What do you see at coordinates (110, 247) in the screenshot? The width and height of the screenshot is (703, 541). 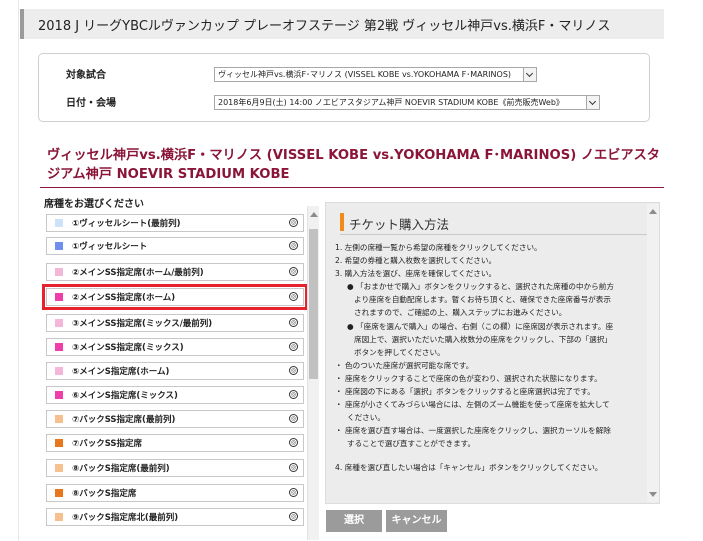 I see `seat-type-label: ①ヴィッセルシート` at bounding box center [110, 247].